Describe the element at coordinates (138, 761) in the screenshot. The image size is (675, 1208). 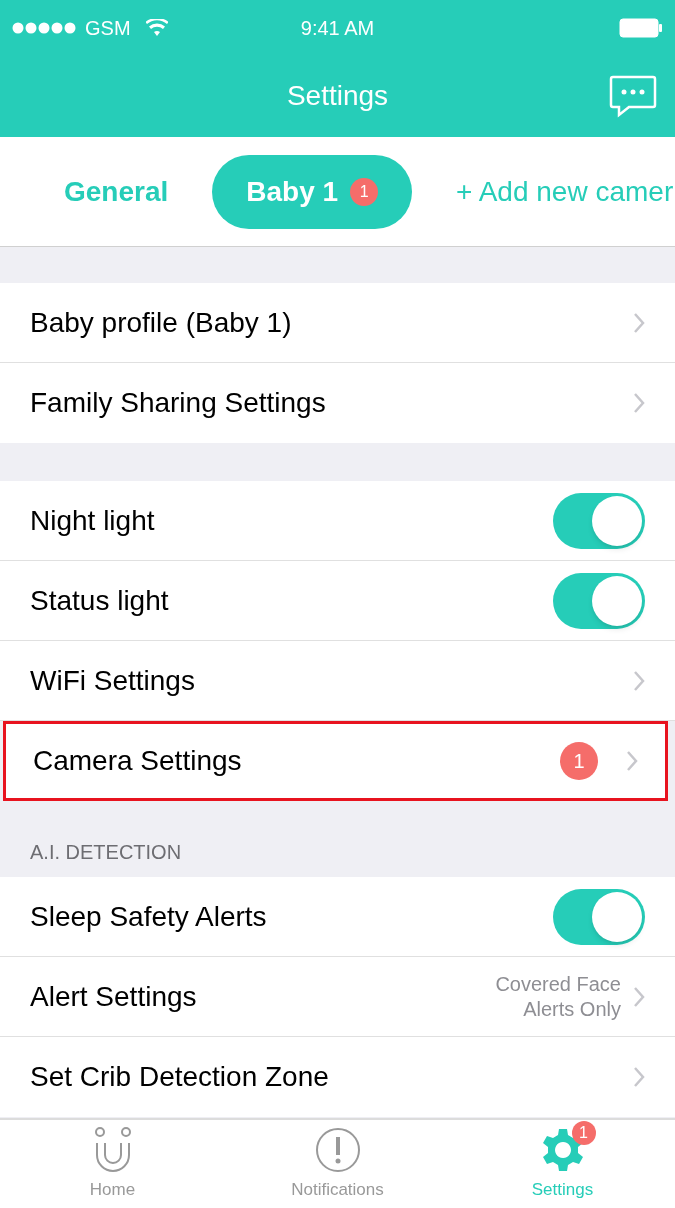
I see `row-label: Camera Settings` at that location.